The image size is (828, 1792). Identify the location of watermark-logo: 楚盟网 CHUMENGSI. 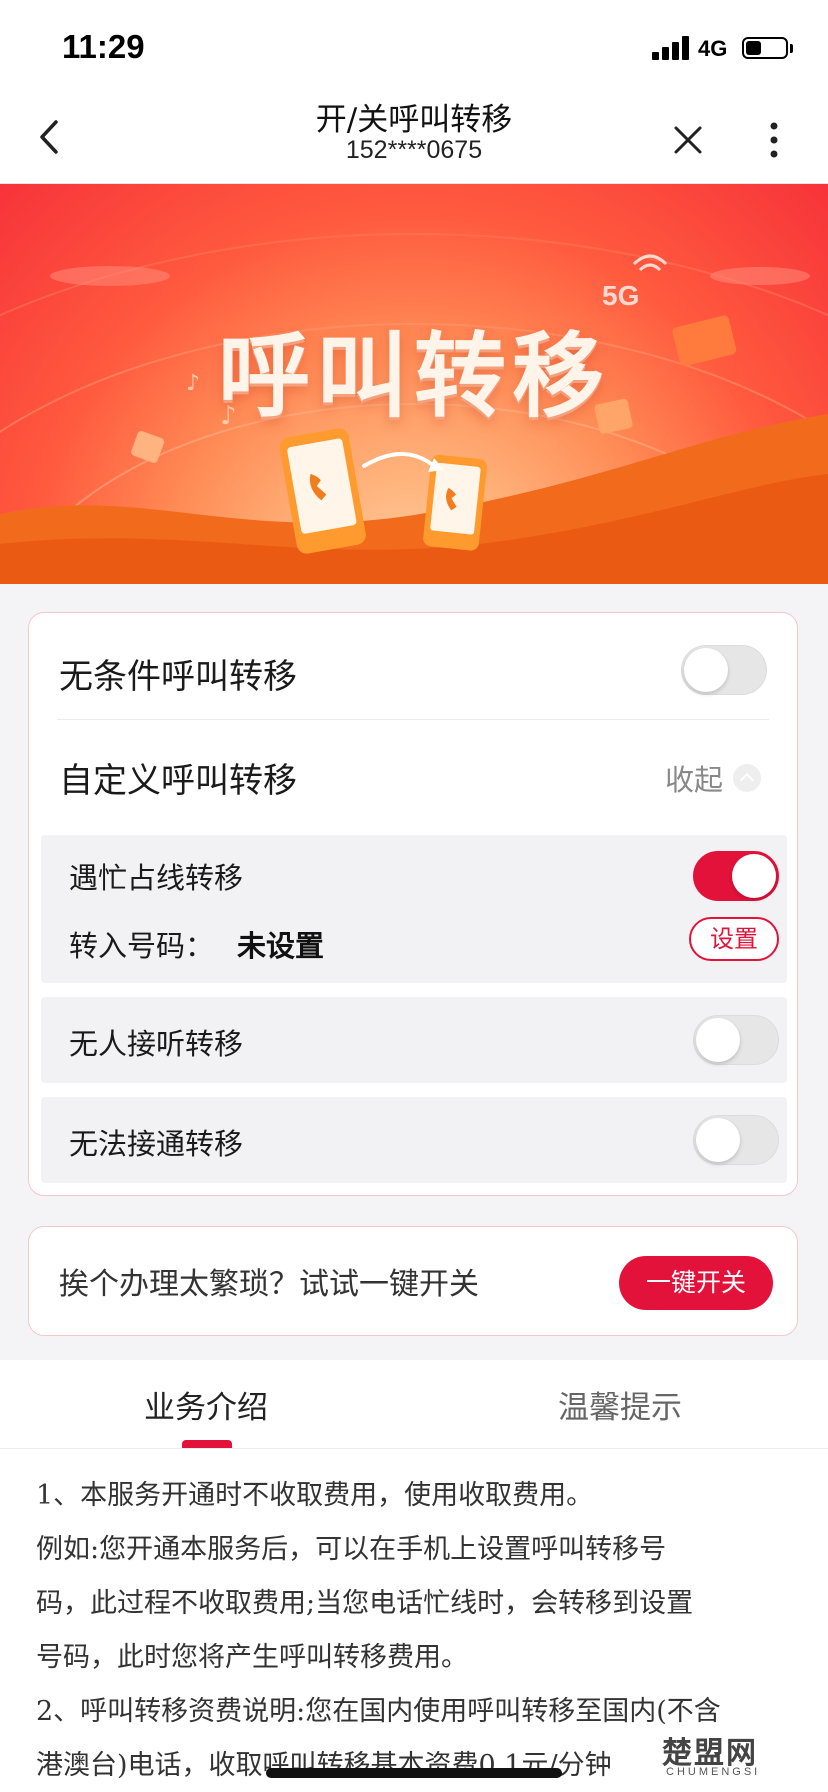
(739, 1756).